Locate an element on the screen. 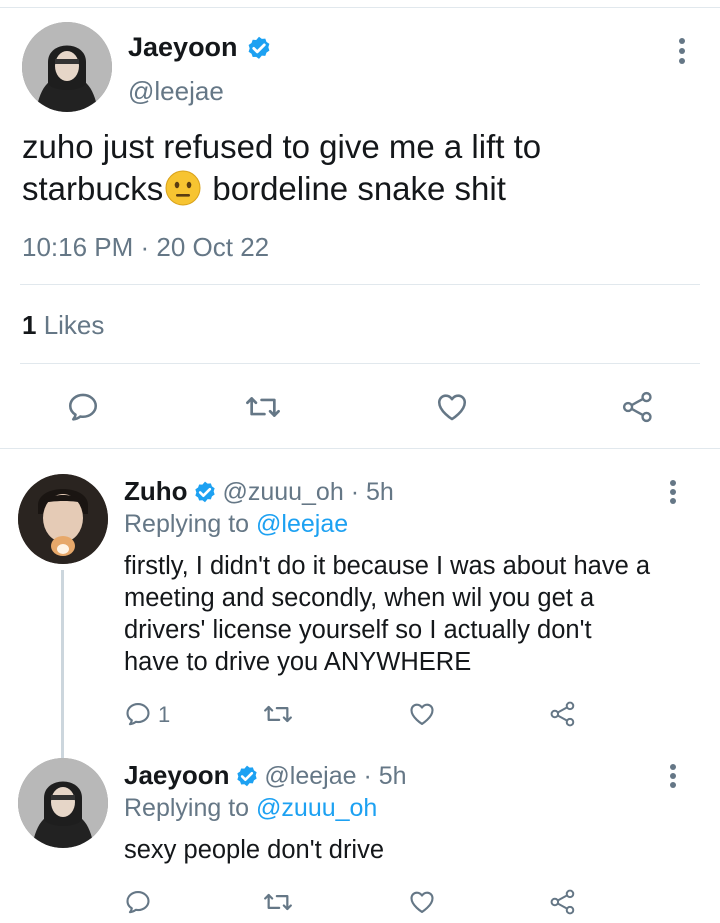  reply-2-text: sexy people don't drive is located at coordinates (254, 850).